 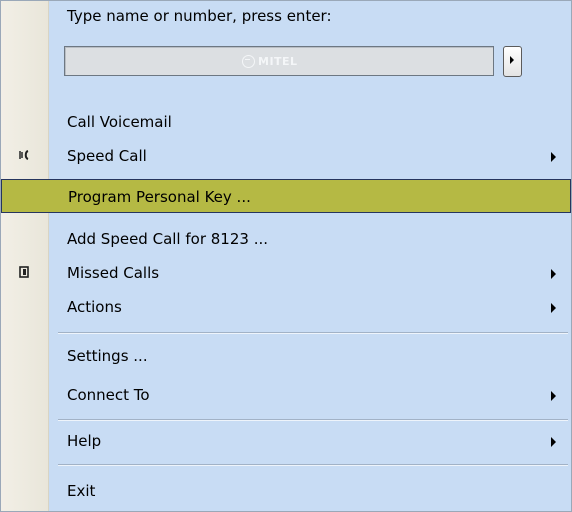 I want to click on mitel-logo-icon, so click(x=248, y=61).